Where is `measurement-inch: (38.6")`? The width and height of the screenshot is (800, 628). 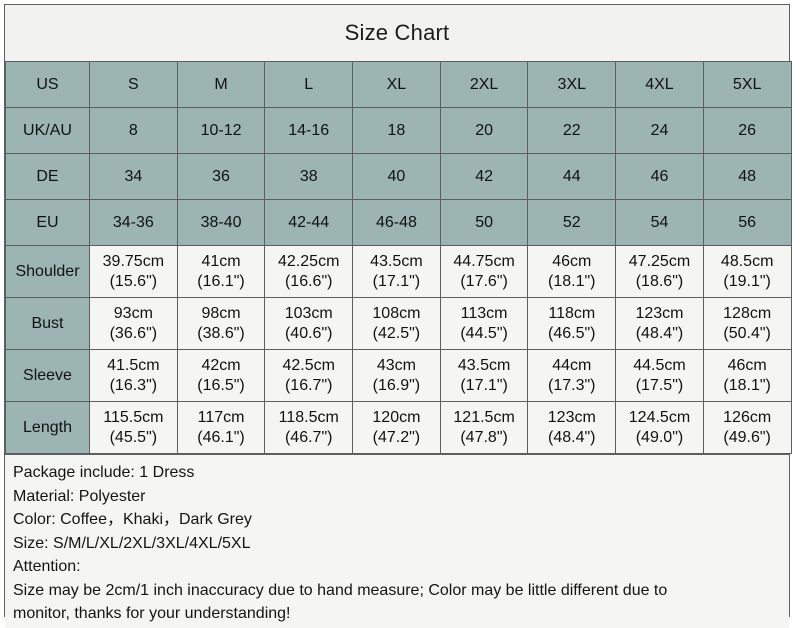
measurement-inch: (38.6") is located at coordinates (221, 333).